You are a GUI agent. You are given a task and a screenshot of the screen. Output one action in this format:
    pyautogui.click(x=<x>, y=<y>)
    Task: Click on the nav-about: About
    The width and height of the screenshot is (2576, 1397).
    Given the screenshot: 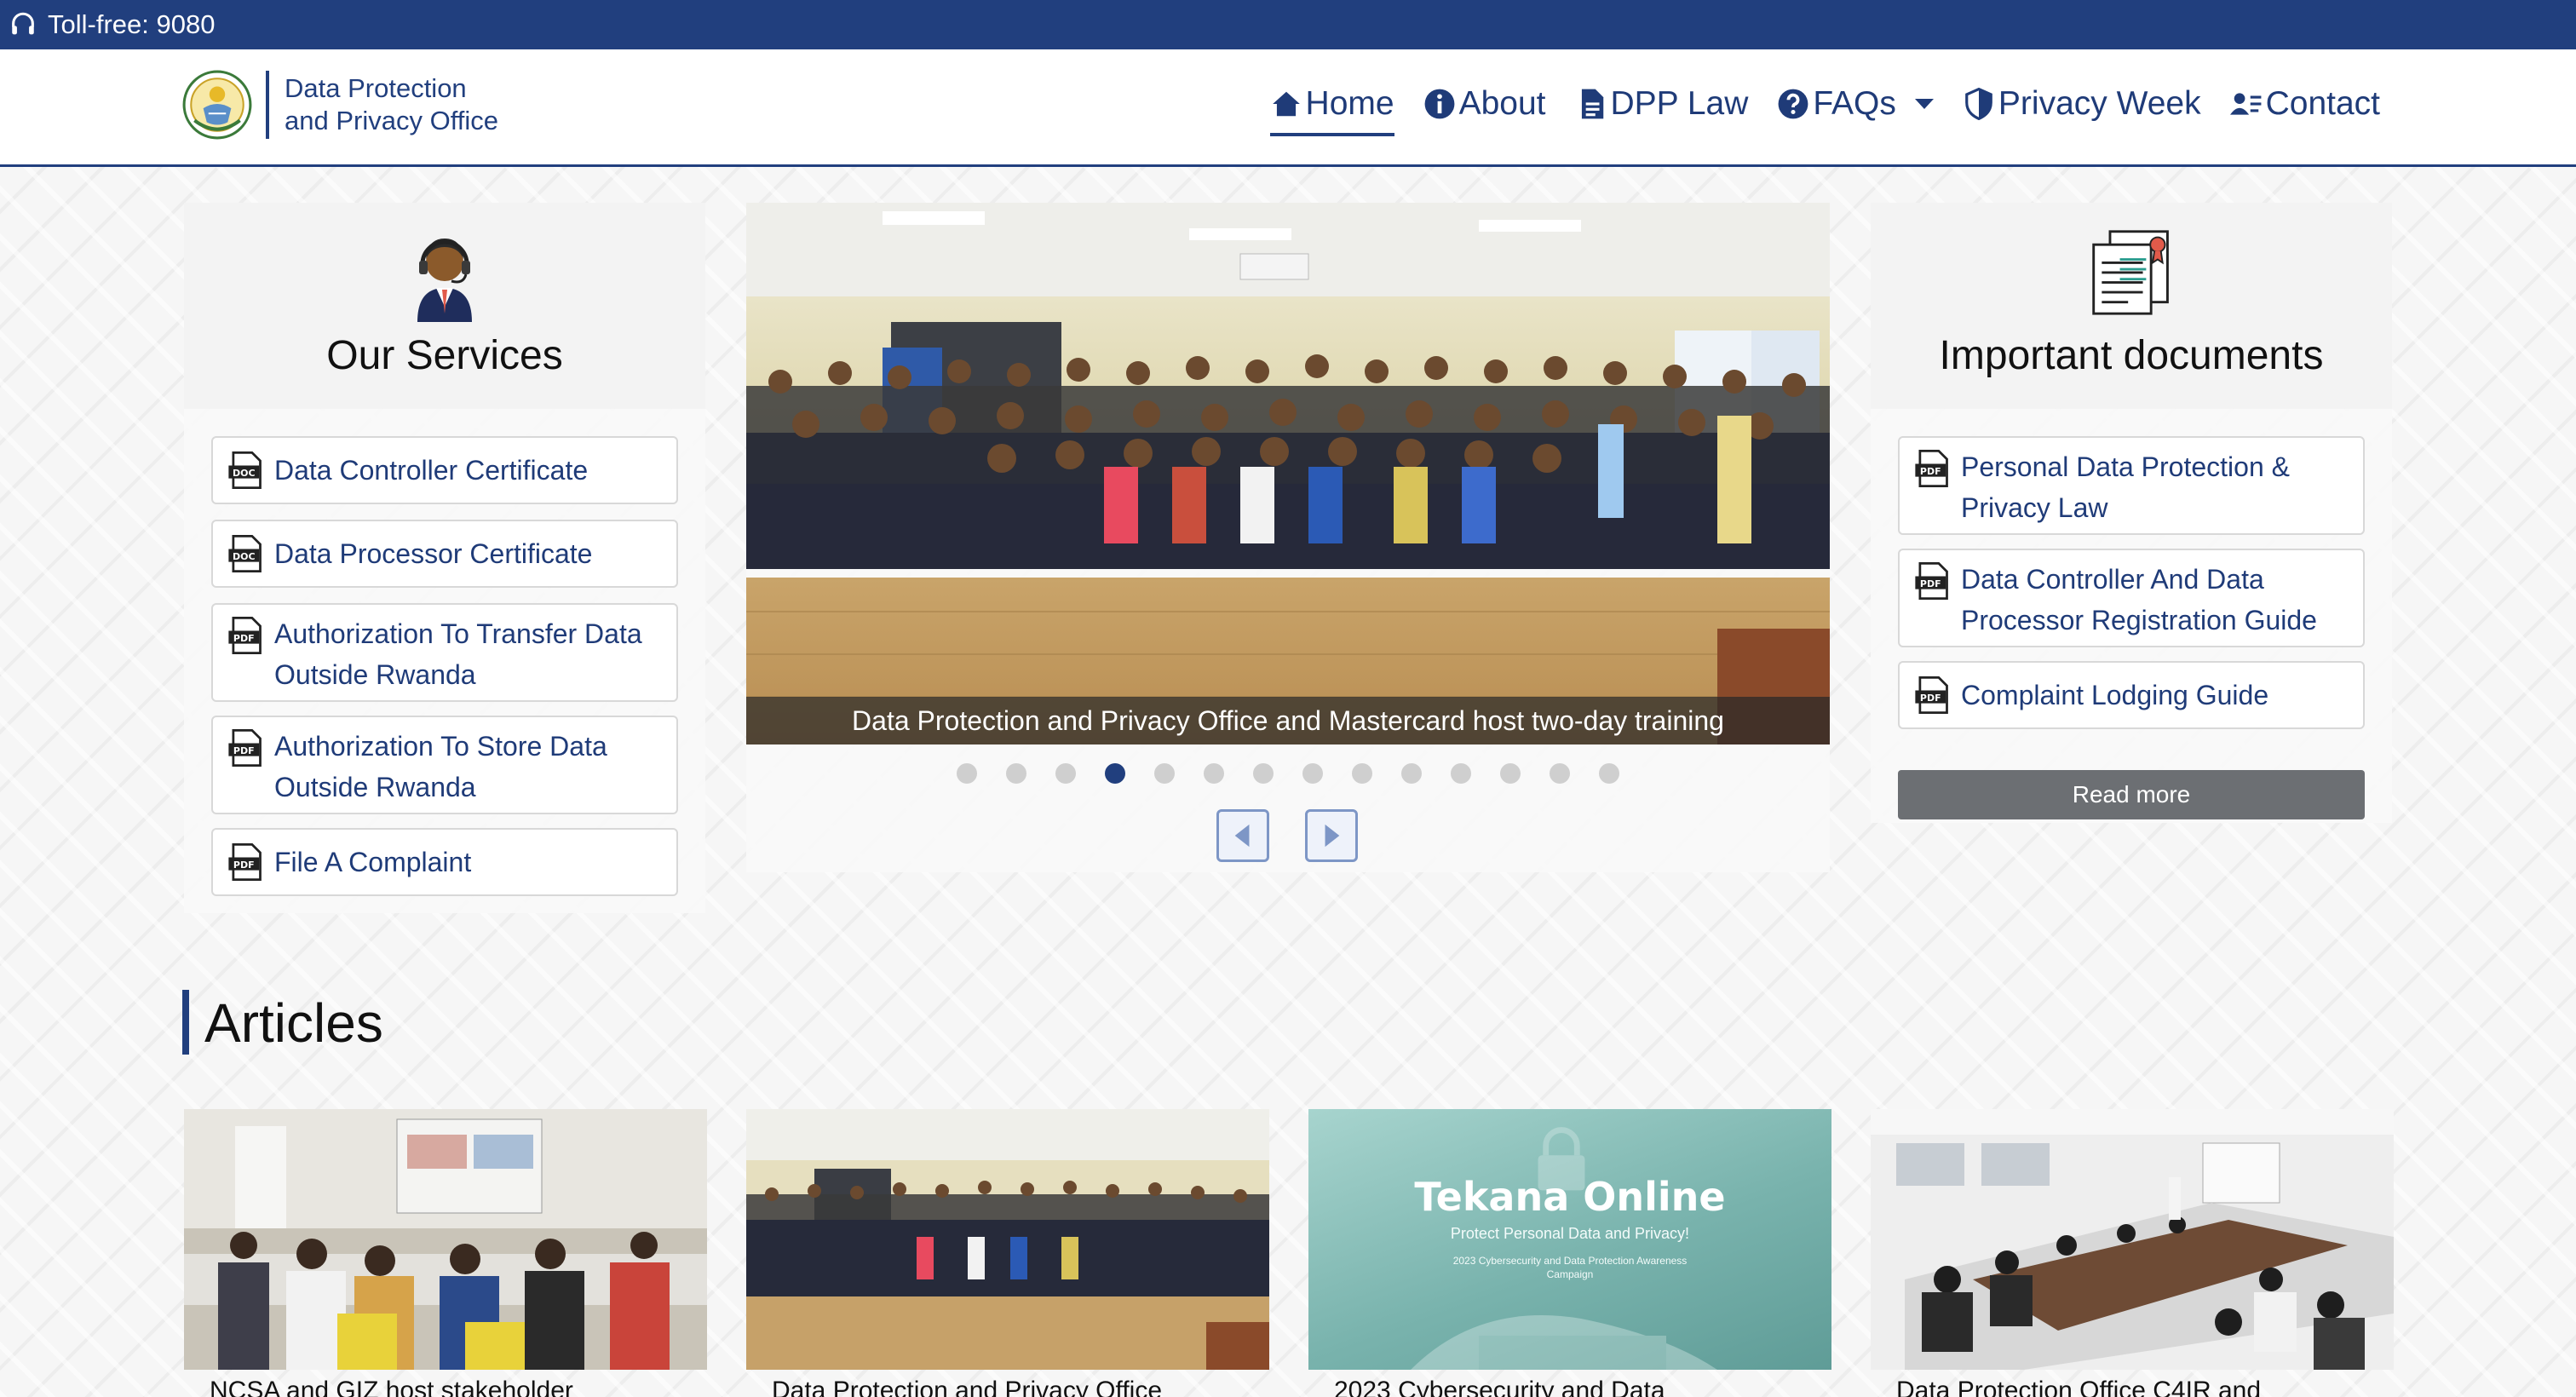 What is the action you would take?
    pyautogui.click(x=1485, y=104)
    